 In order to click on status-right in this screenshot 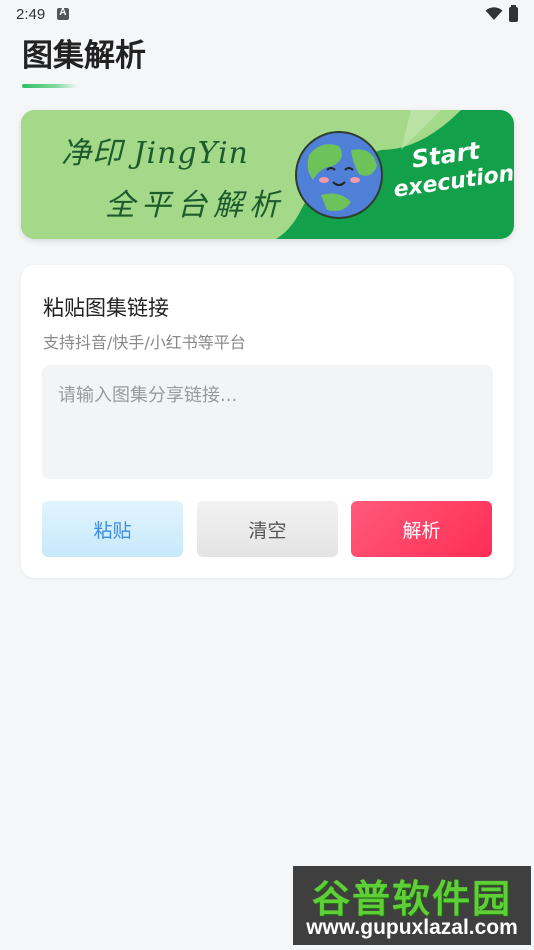, I will do `click(501, 13)`.